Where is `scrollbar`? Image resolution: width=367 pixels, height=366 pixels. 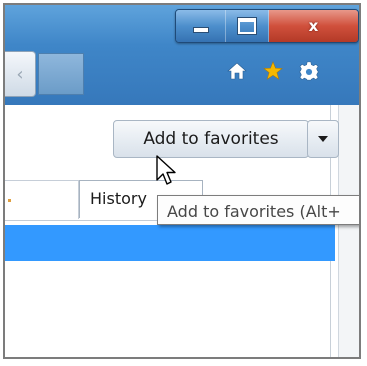
scrollbar is located at coordinates (348, 231).